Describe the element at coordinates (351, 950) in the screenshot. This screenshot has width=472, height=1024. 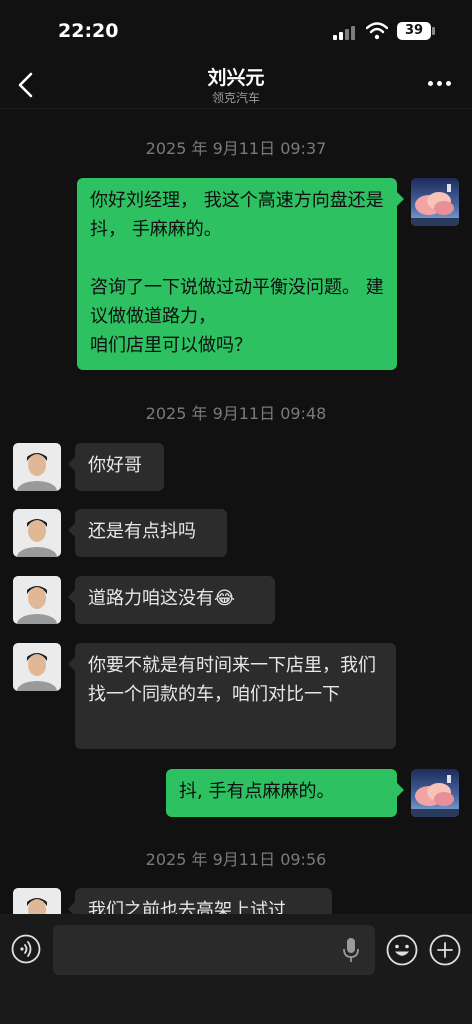
I see `microphone-icon` at that location.